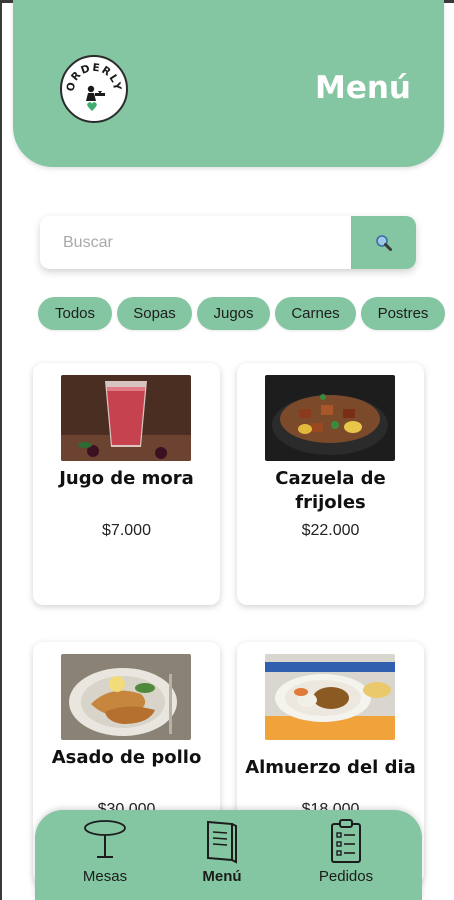 The width and height of the screenshot is (454, 900). Describe the element at coordinates (105, 841) in the screenshot. I see `table-icon` at that location.